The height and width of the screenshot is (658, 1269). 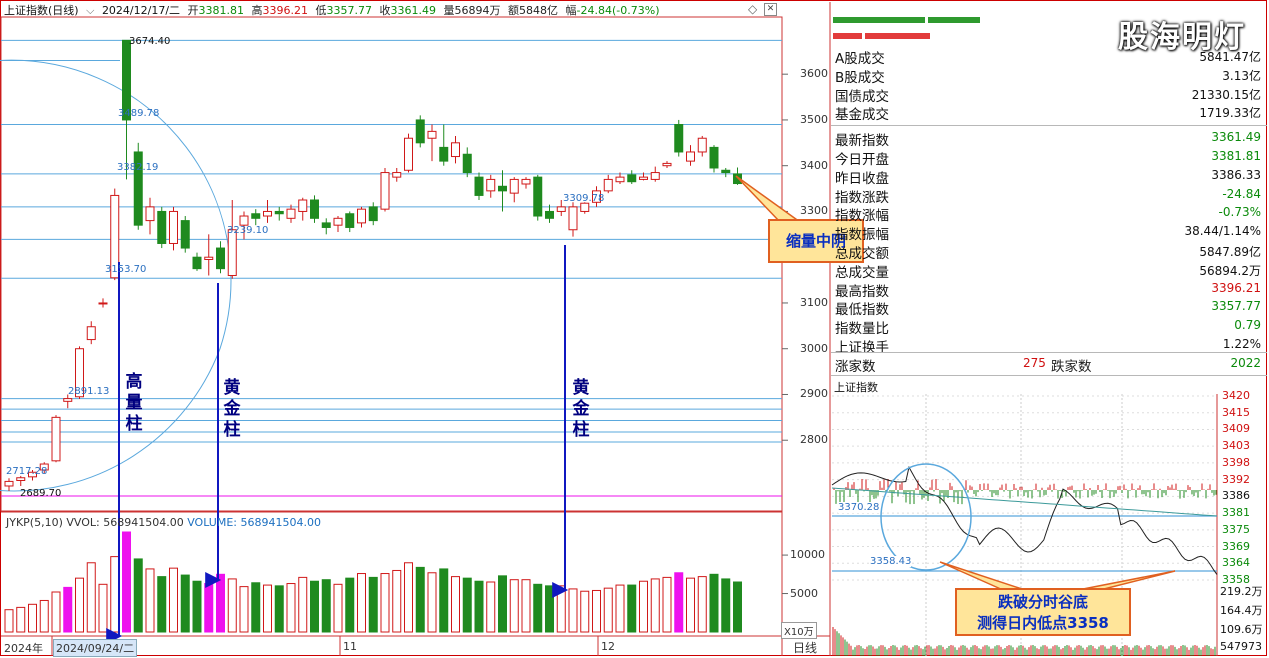 I want to click on period-daily-tab: 日线, so click(x=805, y=647).